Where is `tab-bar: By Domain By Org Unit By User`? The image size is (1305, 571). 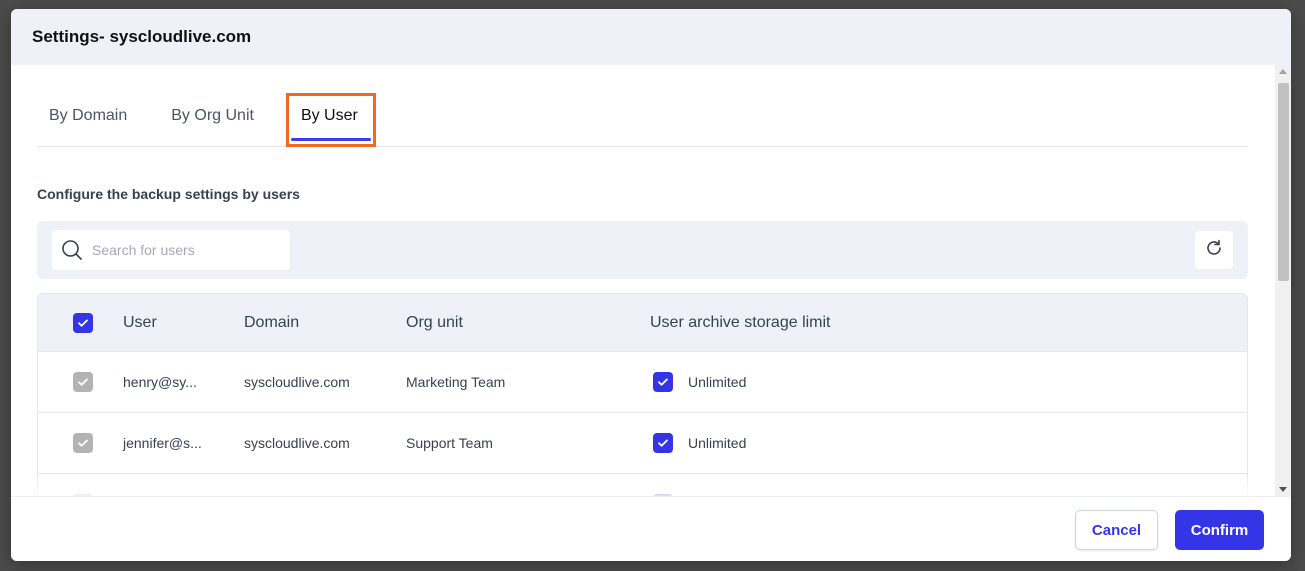
tab-bar: By Domain By Org Unit By User is located at coordinates (642, 120).